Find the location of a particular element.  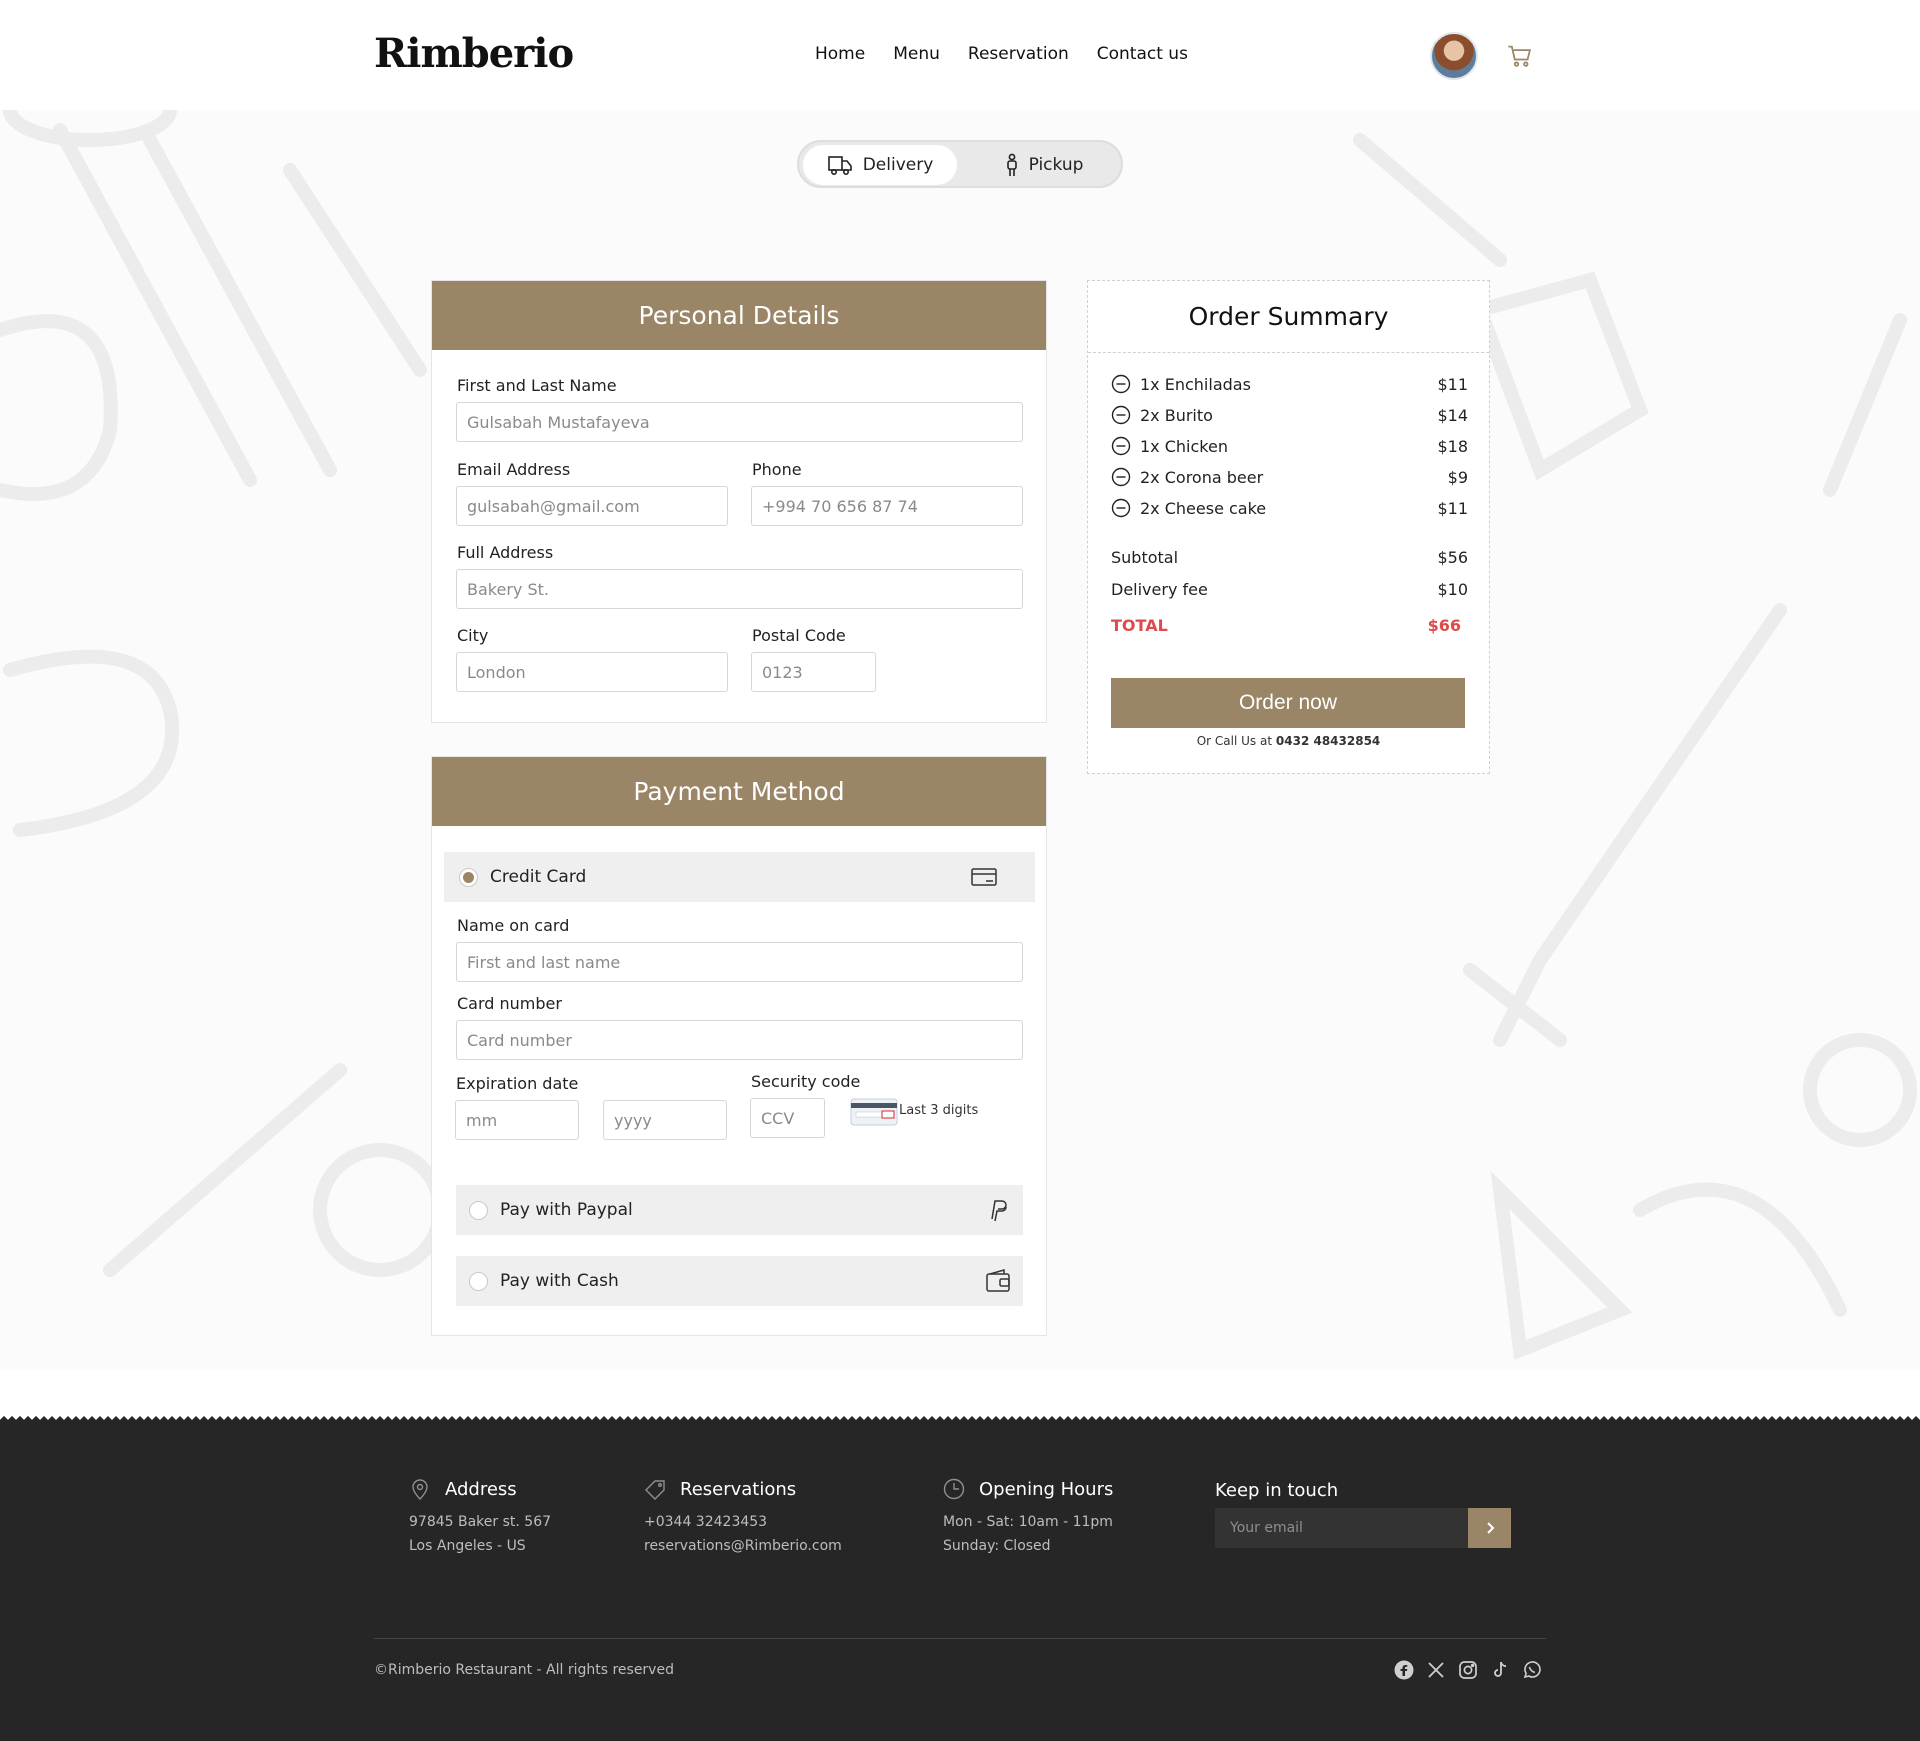

item-price: $18 is located at coordinates (1452, 446).